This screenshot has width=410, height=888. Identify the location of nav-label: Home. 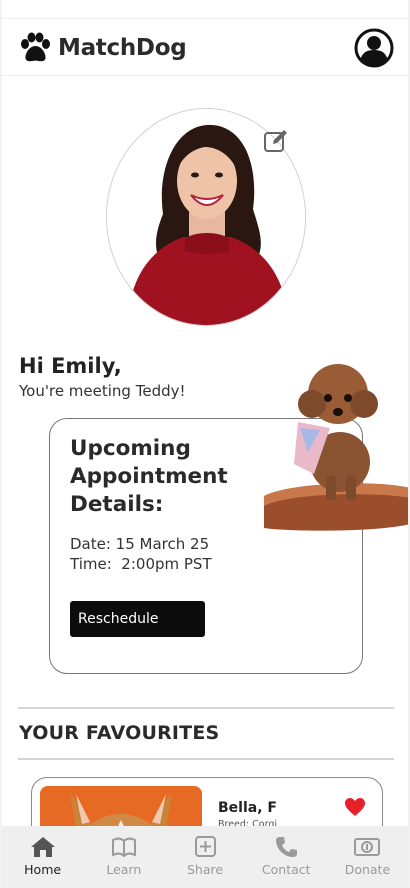
(43, 869).